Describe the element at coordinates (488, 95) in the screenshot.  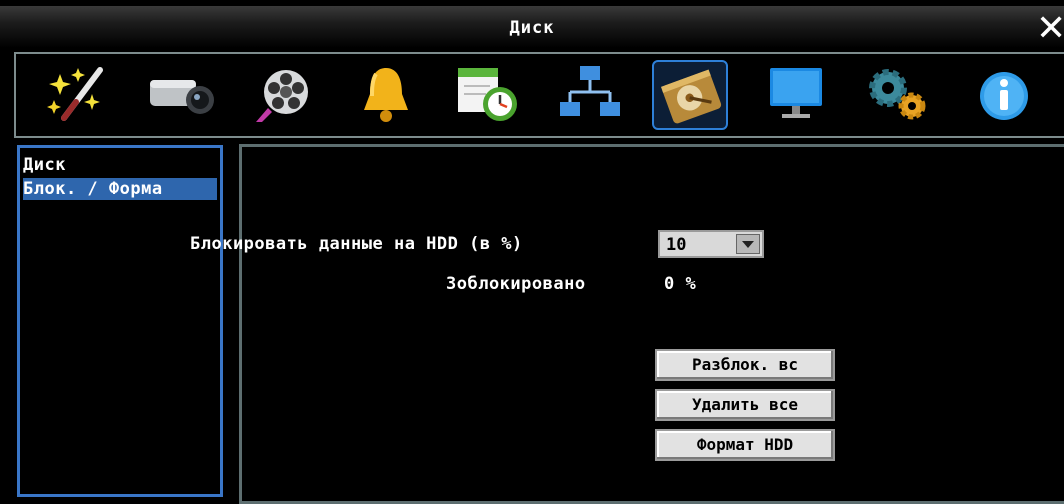
I see `schedule-clock-icon` at that location.